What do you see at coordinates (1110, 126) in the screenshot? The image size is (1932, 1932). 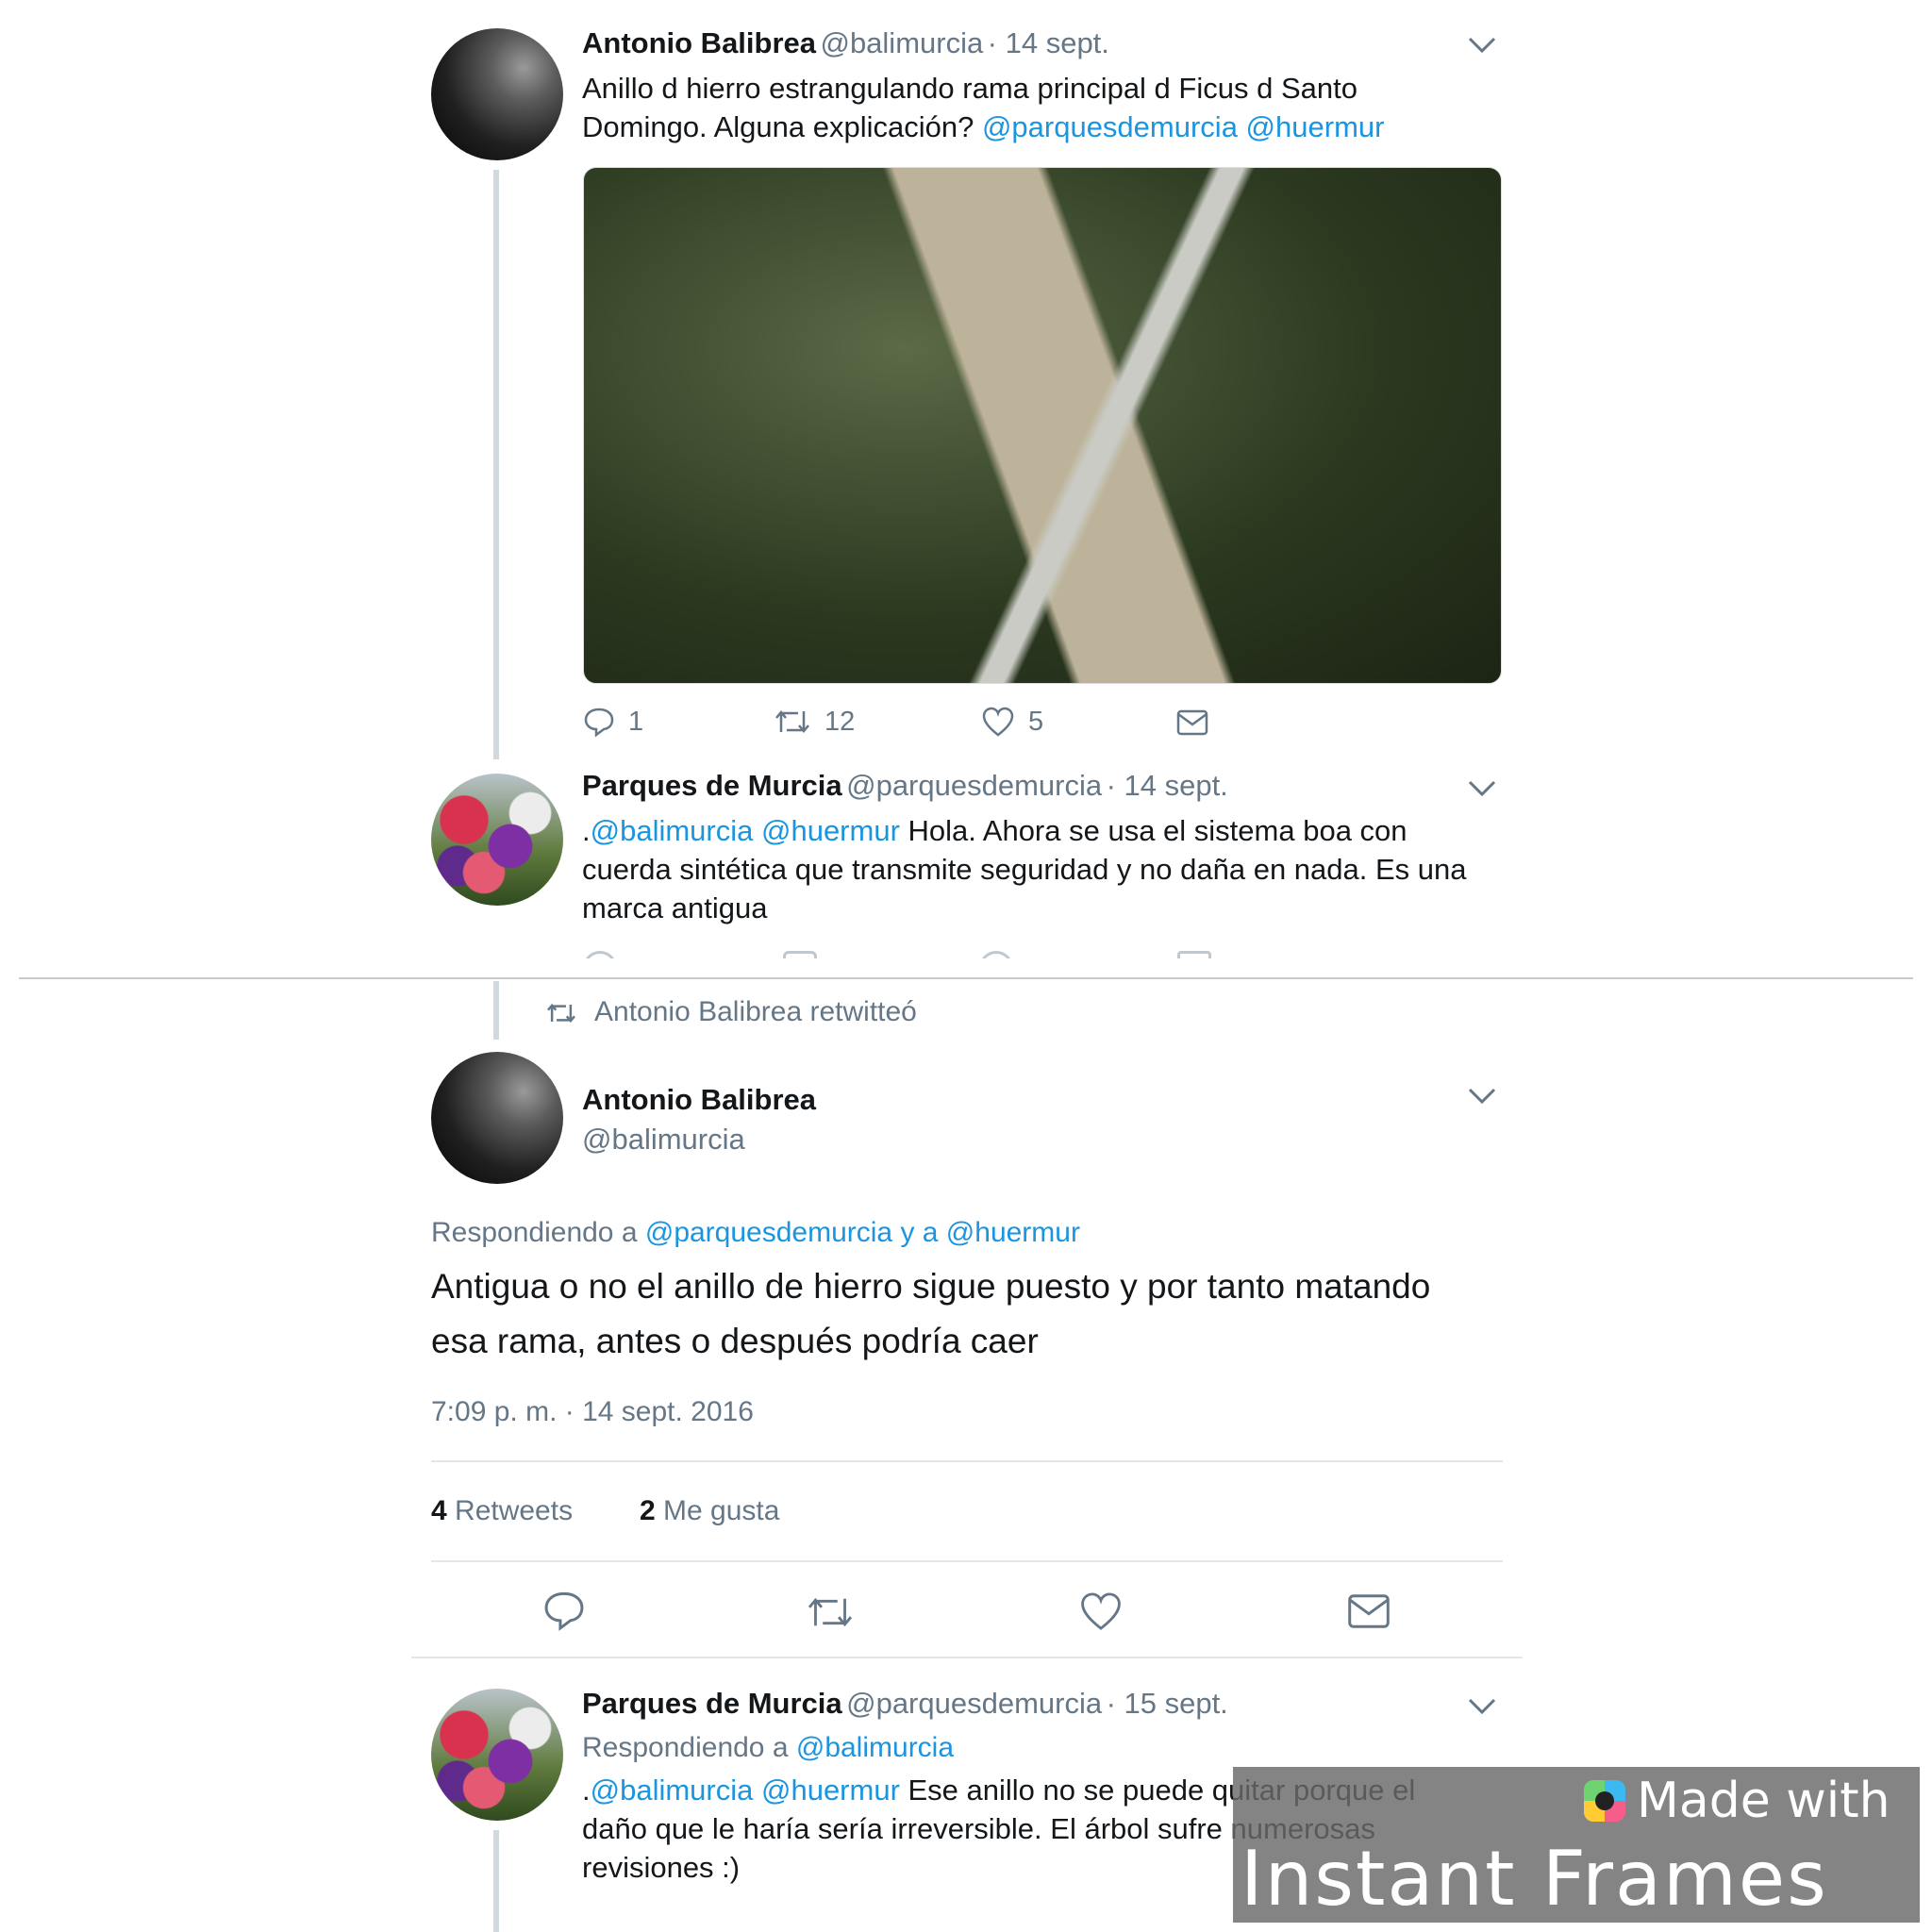 I see `mention-link: @parquesdemurcia` at bounding box center [1110, 126].